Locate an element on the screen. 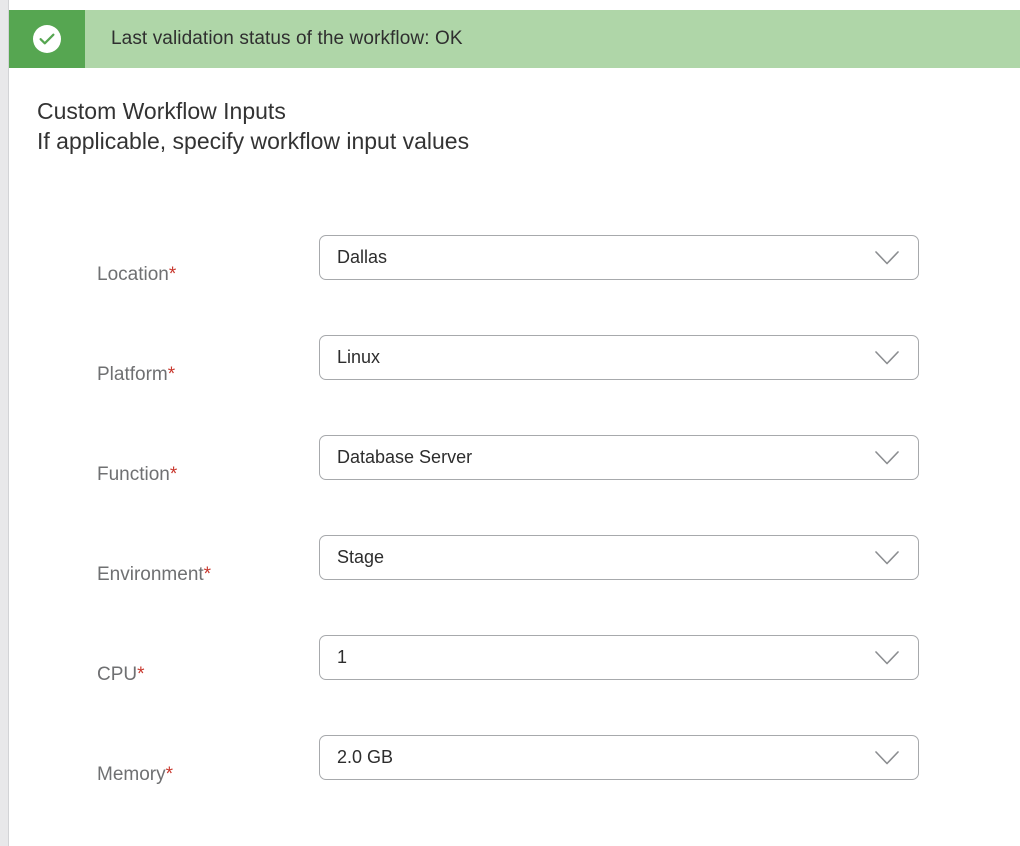 This screenshot has width=1020, height=846. select-memory: 2.0 GB is located at coordinates (619, 757).